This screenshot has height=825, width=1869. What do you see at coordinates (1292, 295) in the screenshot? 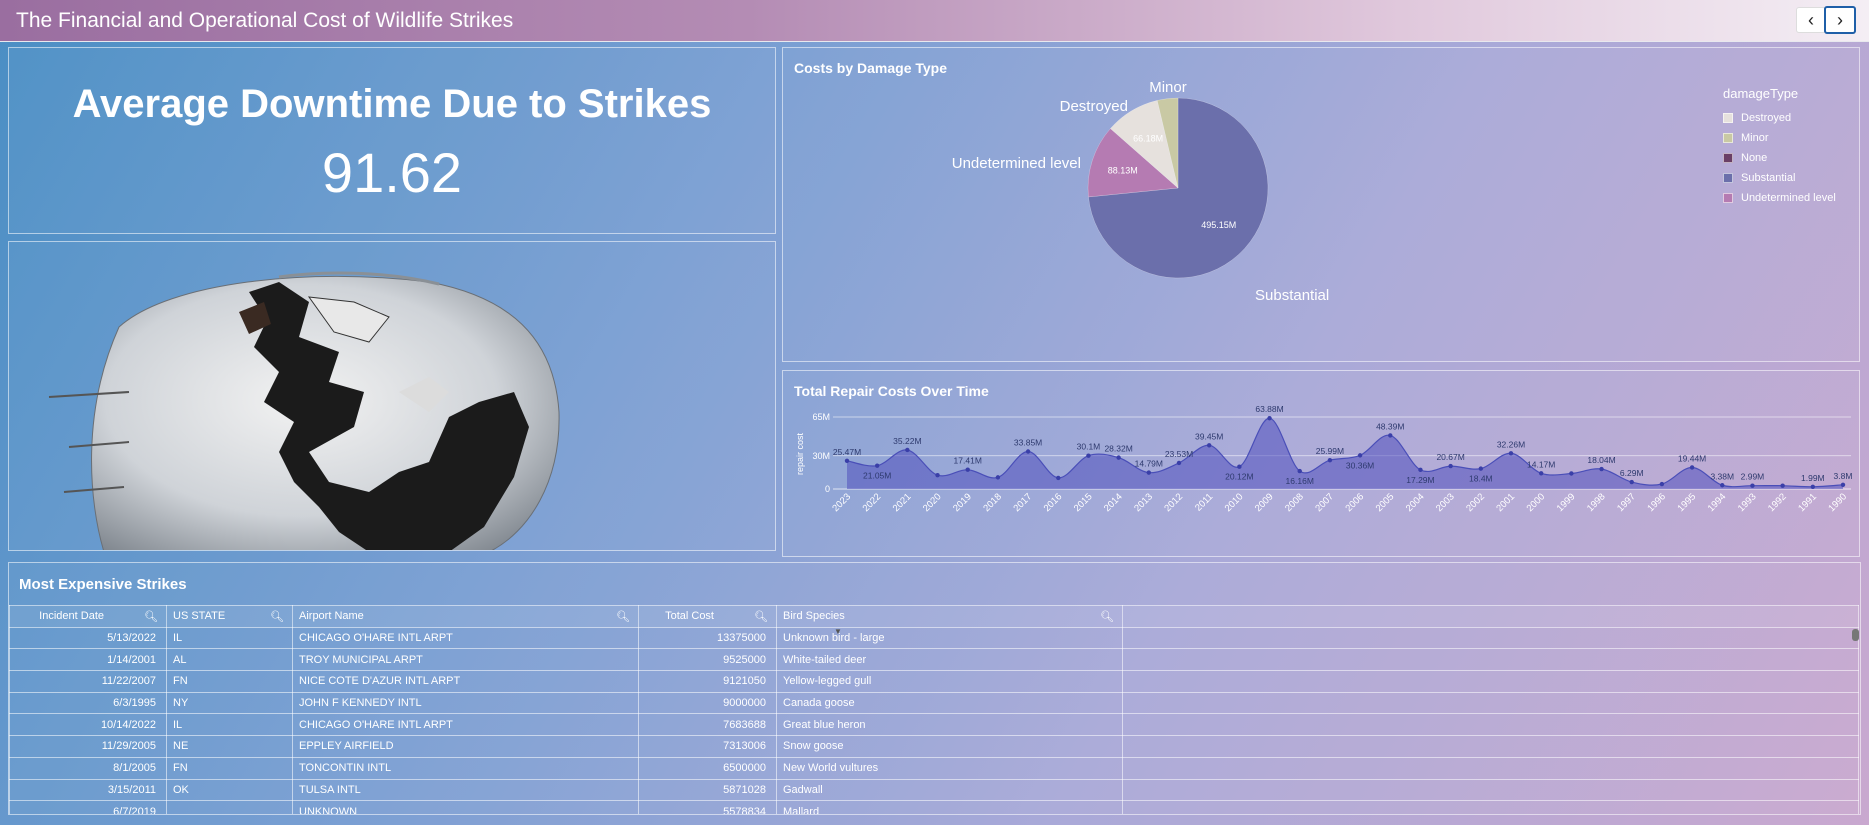
I see `pie-category-label: Substantial` at bounding box center [1292, 295].